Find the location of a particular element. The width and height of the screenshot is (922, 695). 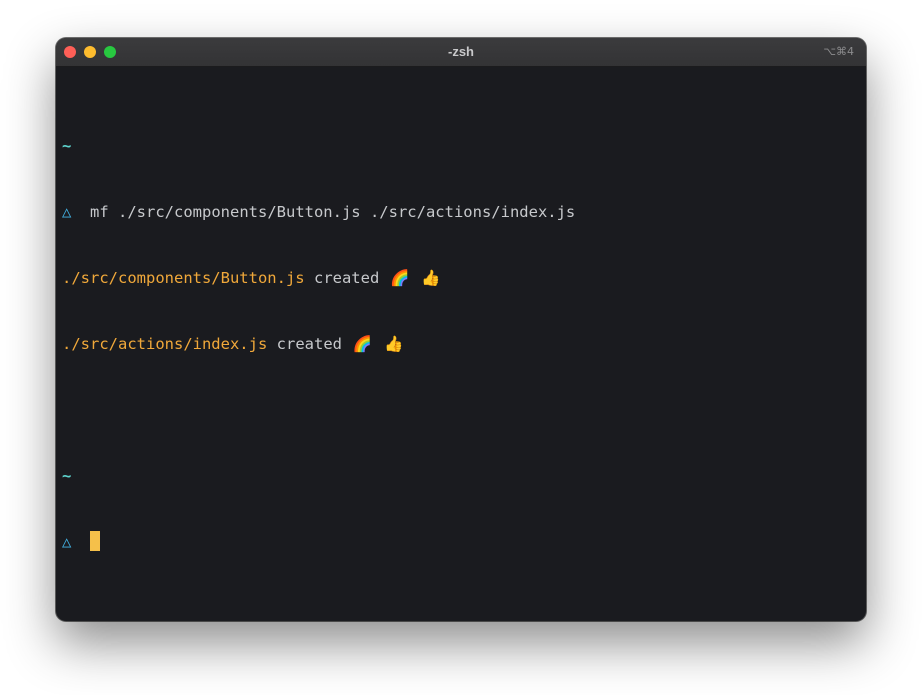

title-bar: -zsh ⌥⌘4 is located at coordinates (461, 52).